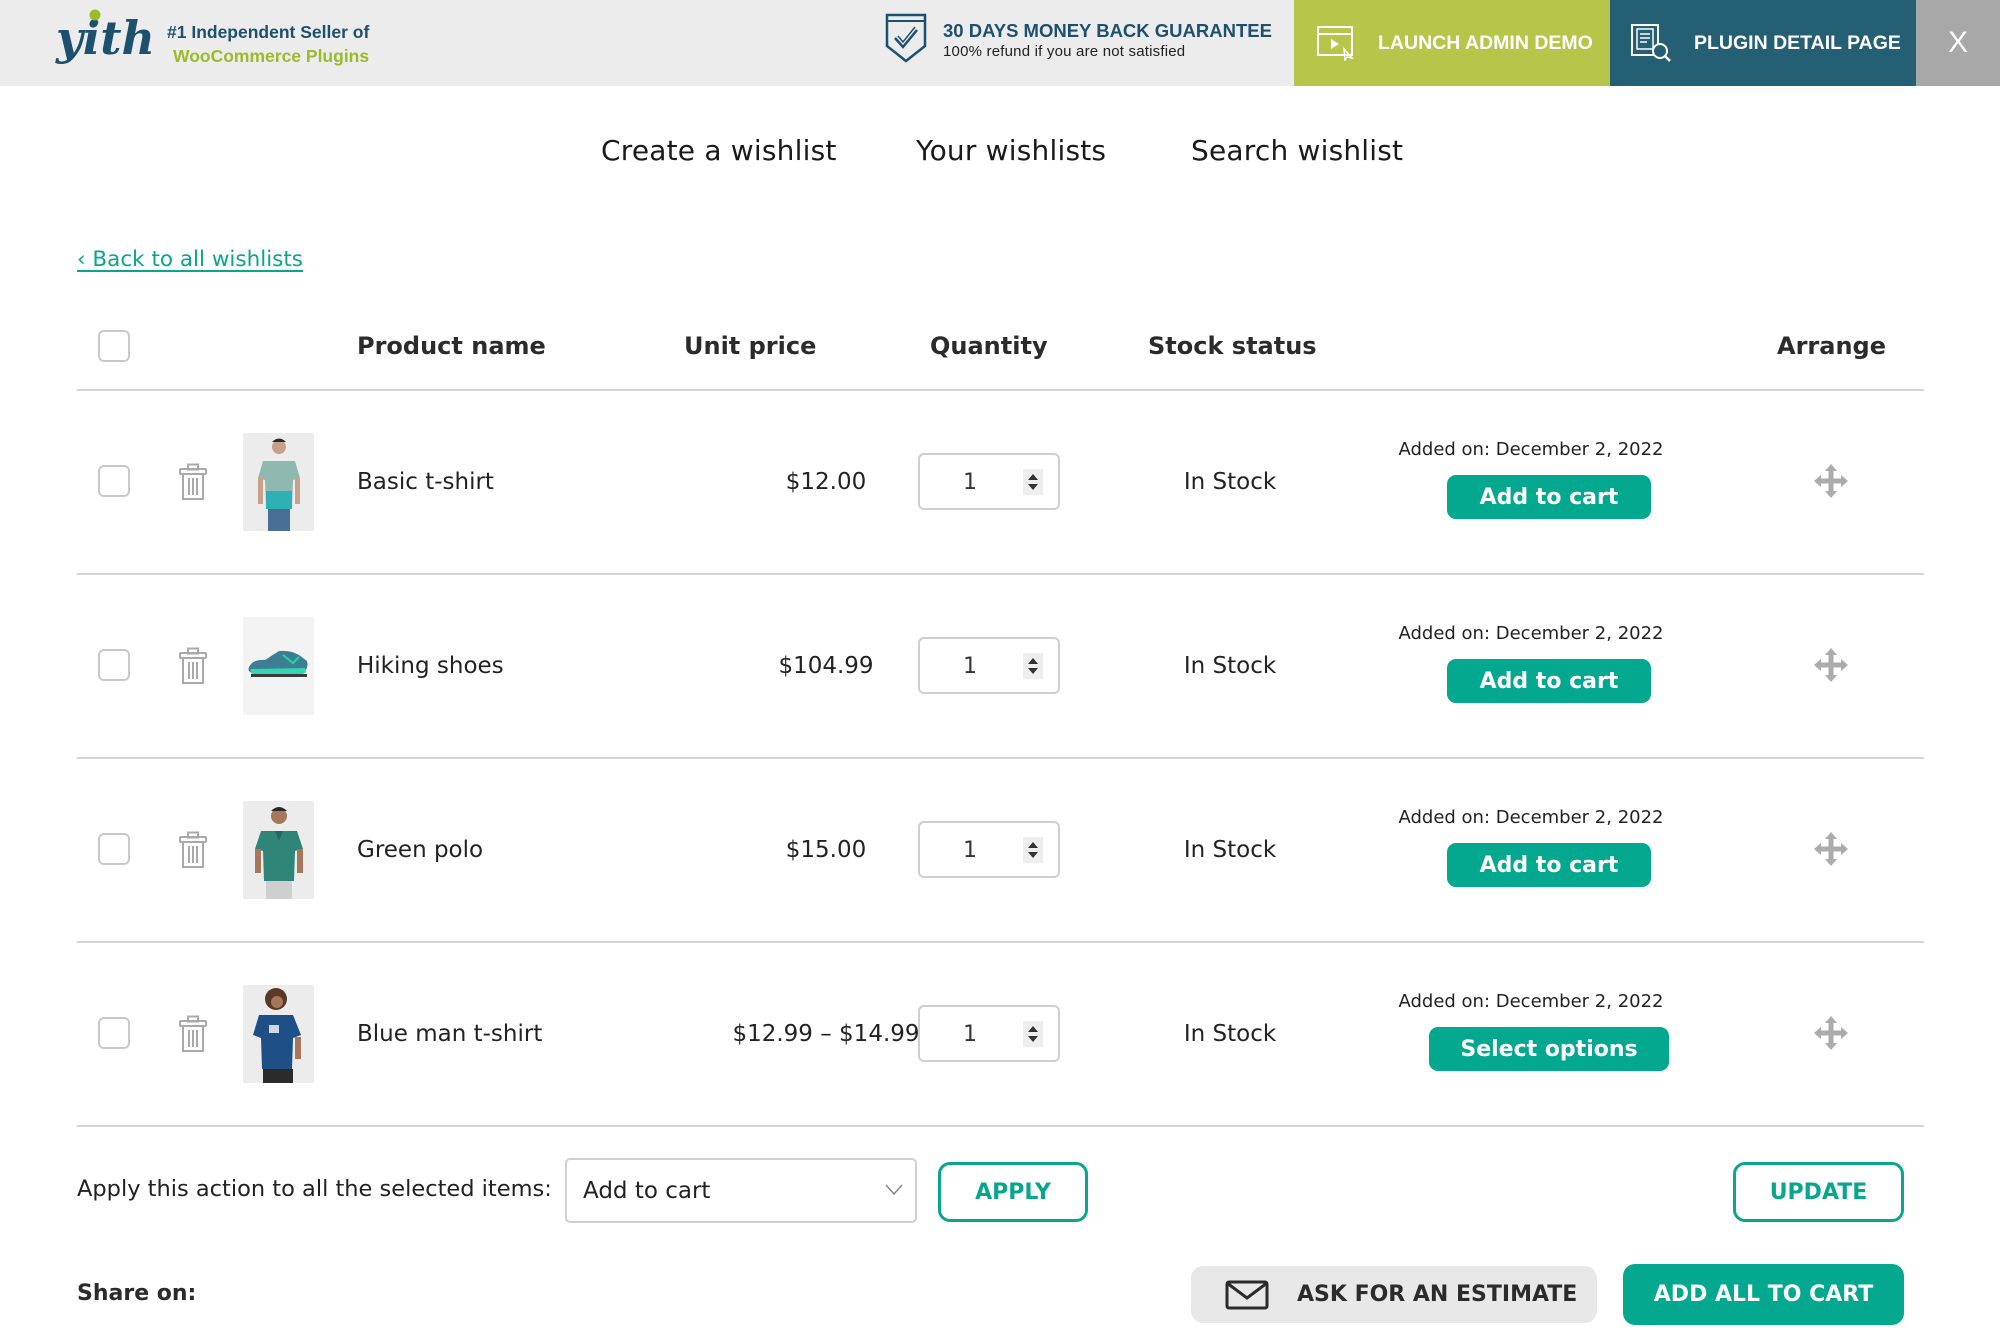  Describe the element at coordinates (425, 482) in the screenshot. I see `product-name: Basic t-shirt` at that location.